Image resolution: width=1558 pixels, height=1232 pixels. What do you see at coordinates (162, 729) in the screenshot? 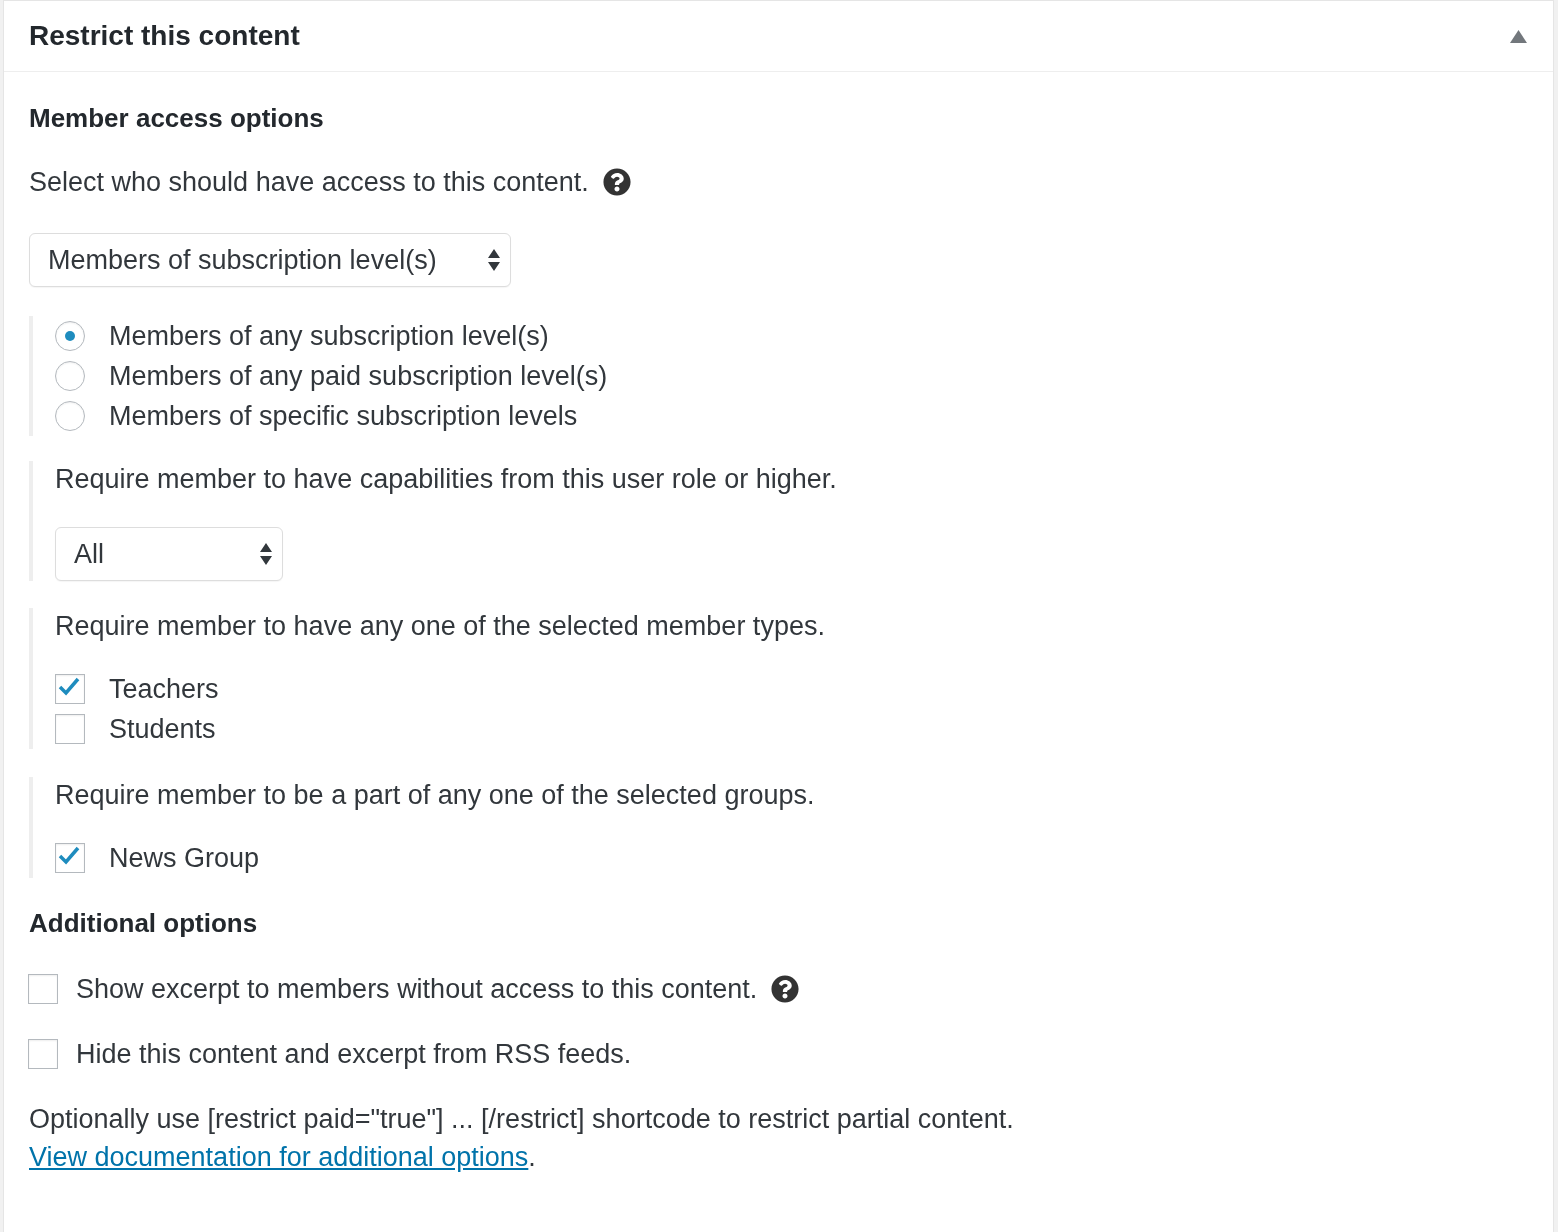
I see `option-label: Students` at bounding box center [162, 729].